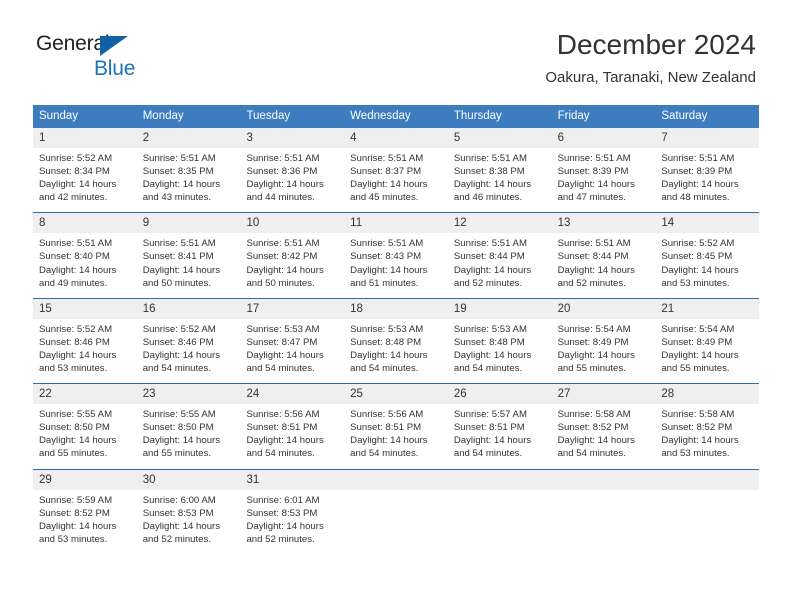 This screenshot has width=792, height=612. What do you see at coordinates (707, 309) in the screenshot?
I see `day-number: 21` at bounding box center [707, 309].